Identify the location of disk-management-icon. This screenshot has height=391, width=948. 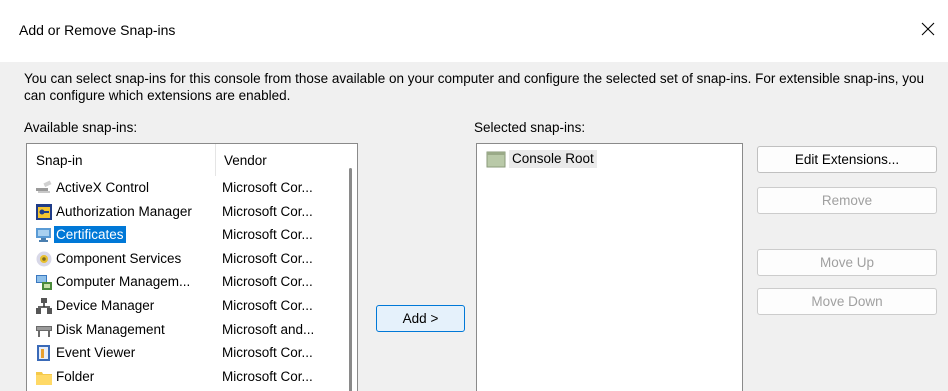
(44, 331).